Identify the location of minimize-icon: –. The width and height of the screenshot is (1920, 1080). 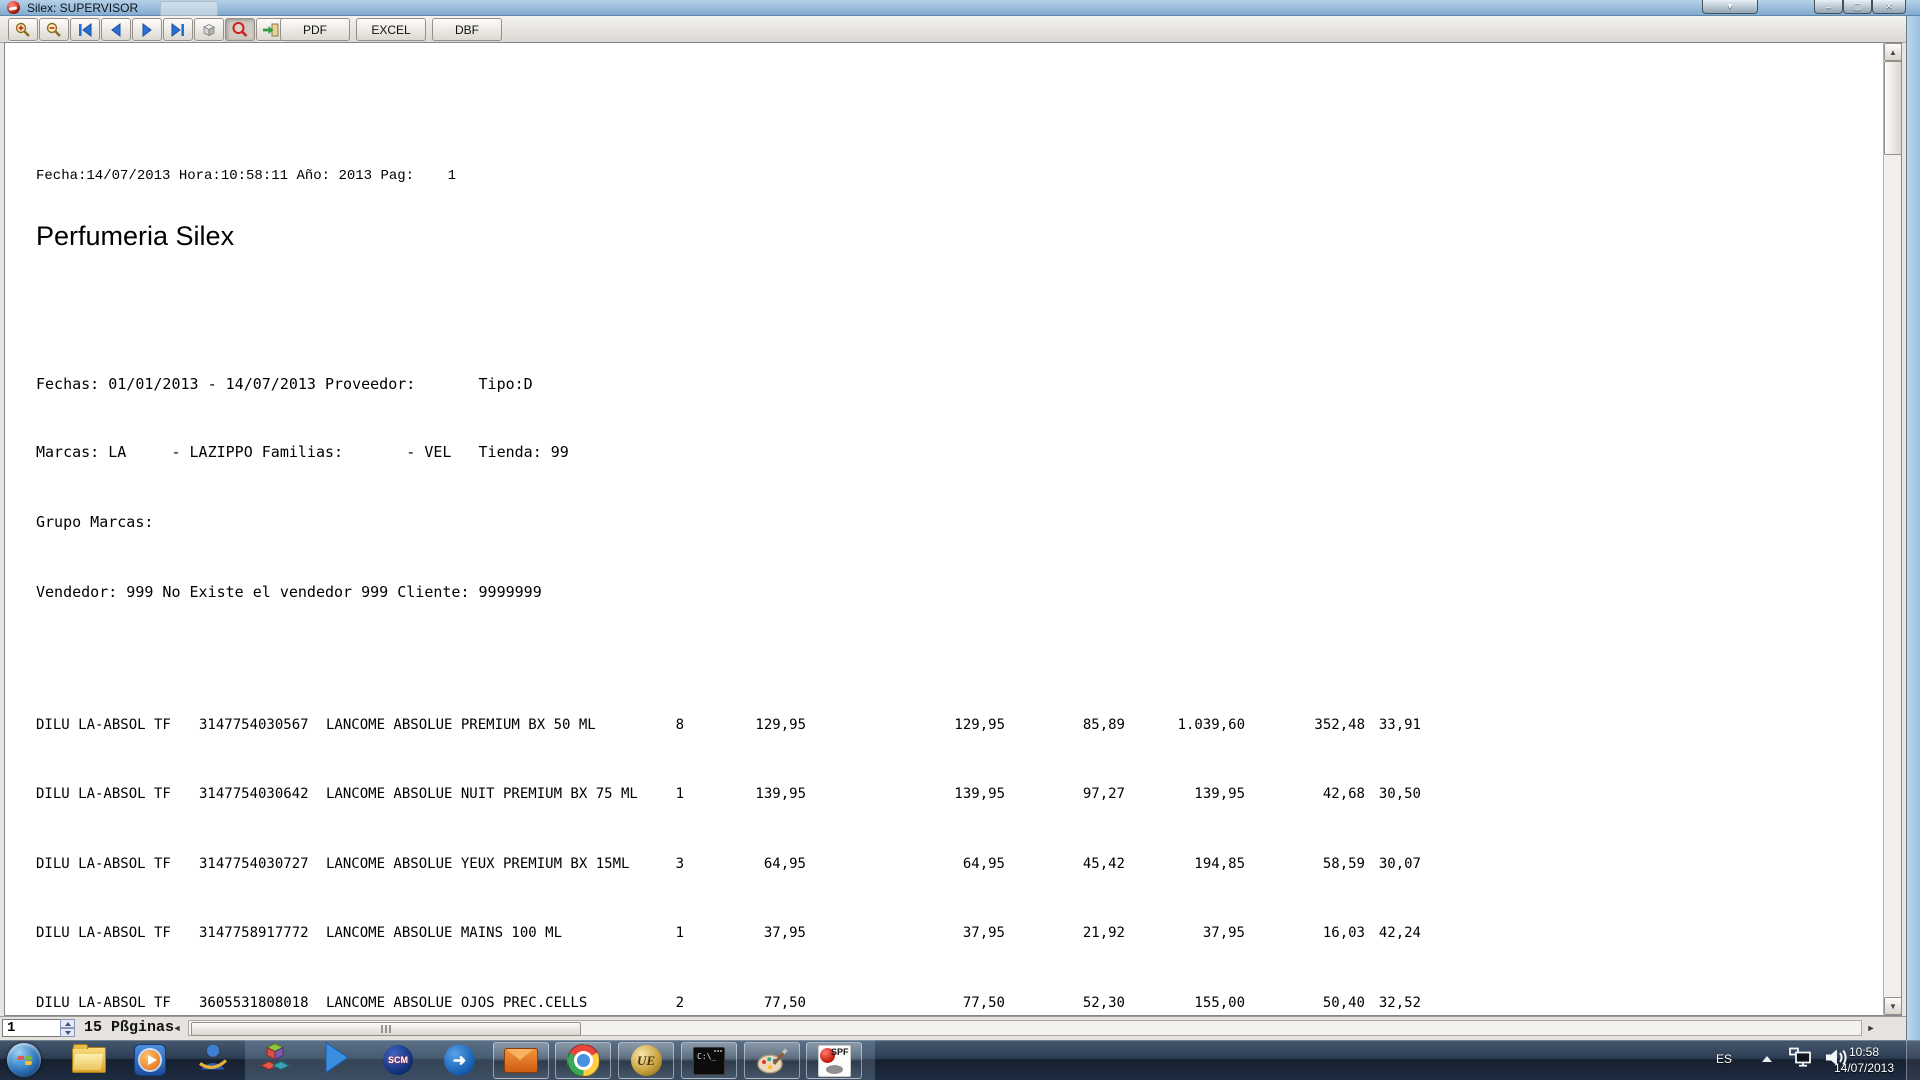
(1828, 6).